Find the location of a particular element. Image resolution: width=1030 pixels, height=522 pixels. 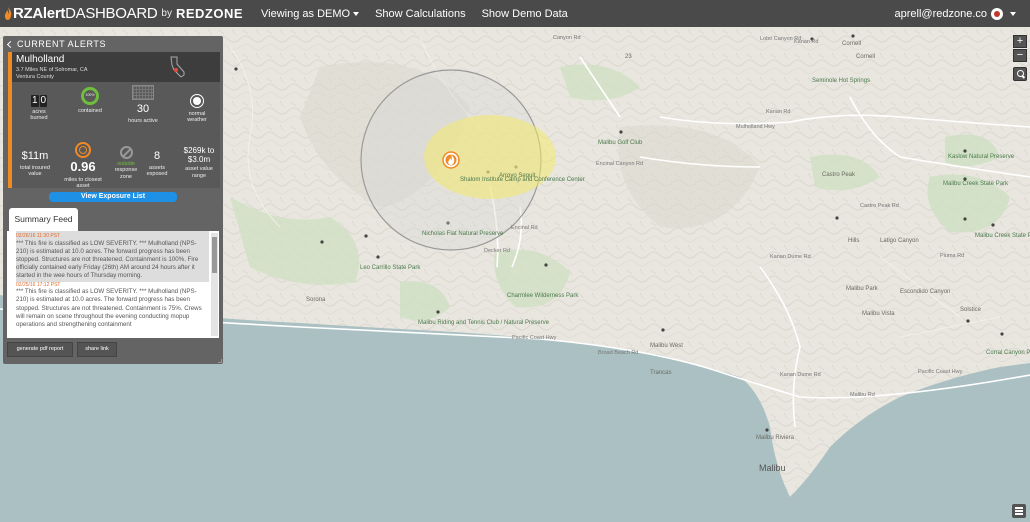

map-label: Malibu Vista is located at coordinates (878, 314).